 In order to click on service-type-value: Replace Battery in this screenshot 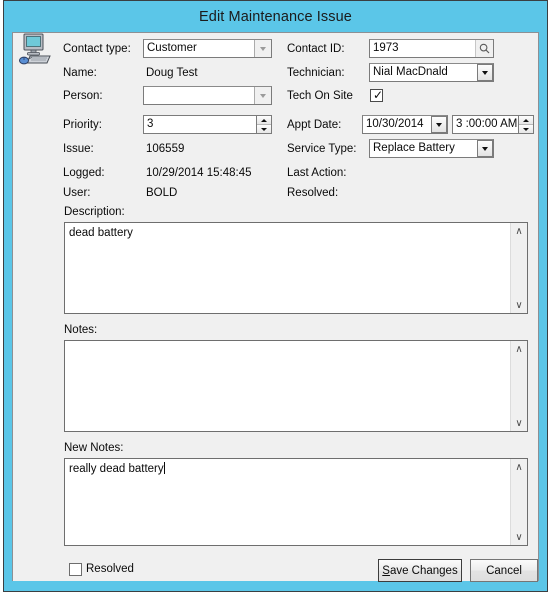, I will do `click(414, 148)`.